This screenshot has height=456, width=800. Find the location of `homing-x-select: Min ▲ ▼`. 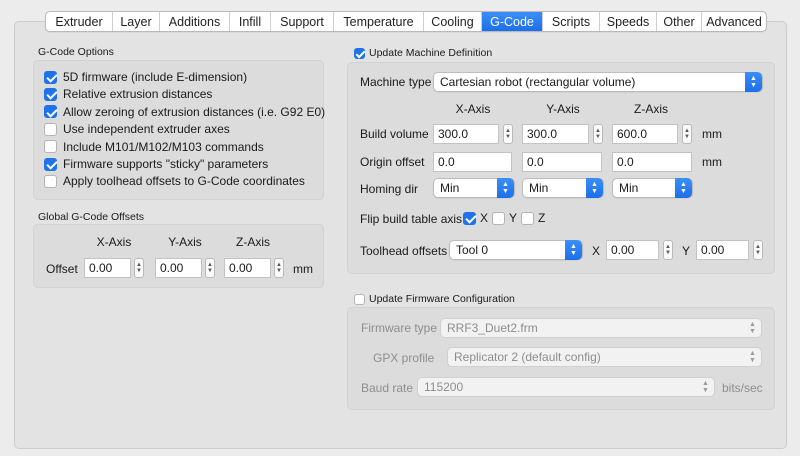

homing-x-select: Min ▲ ▼ is located at coordinates (474, 188).